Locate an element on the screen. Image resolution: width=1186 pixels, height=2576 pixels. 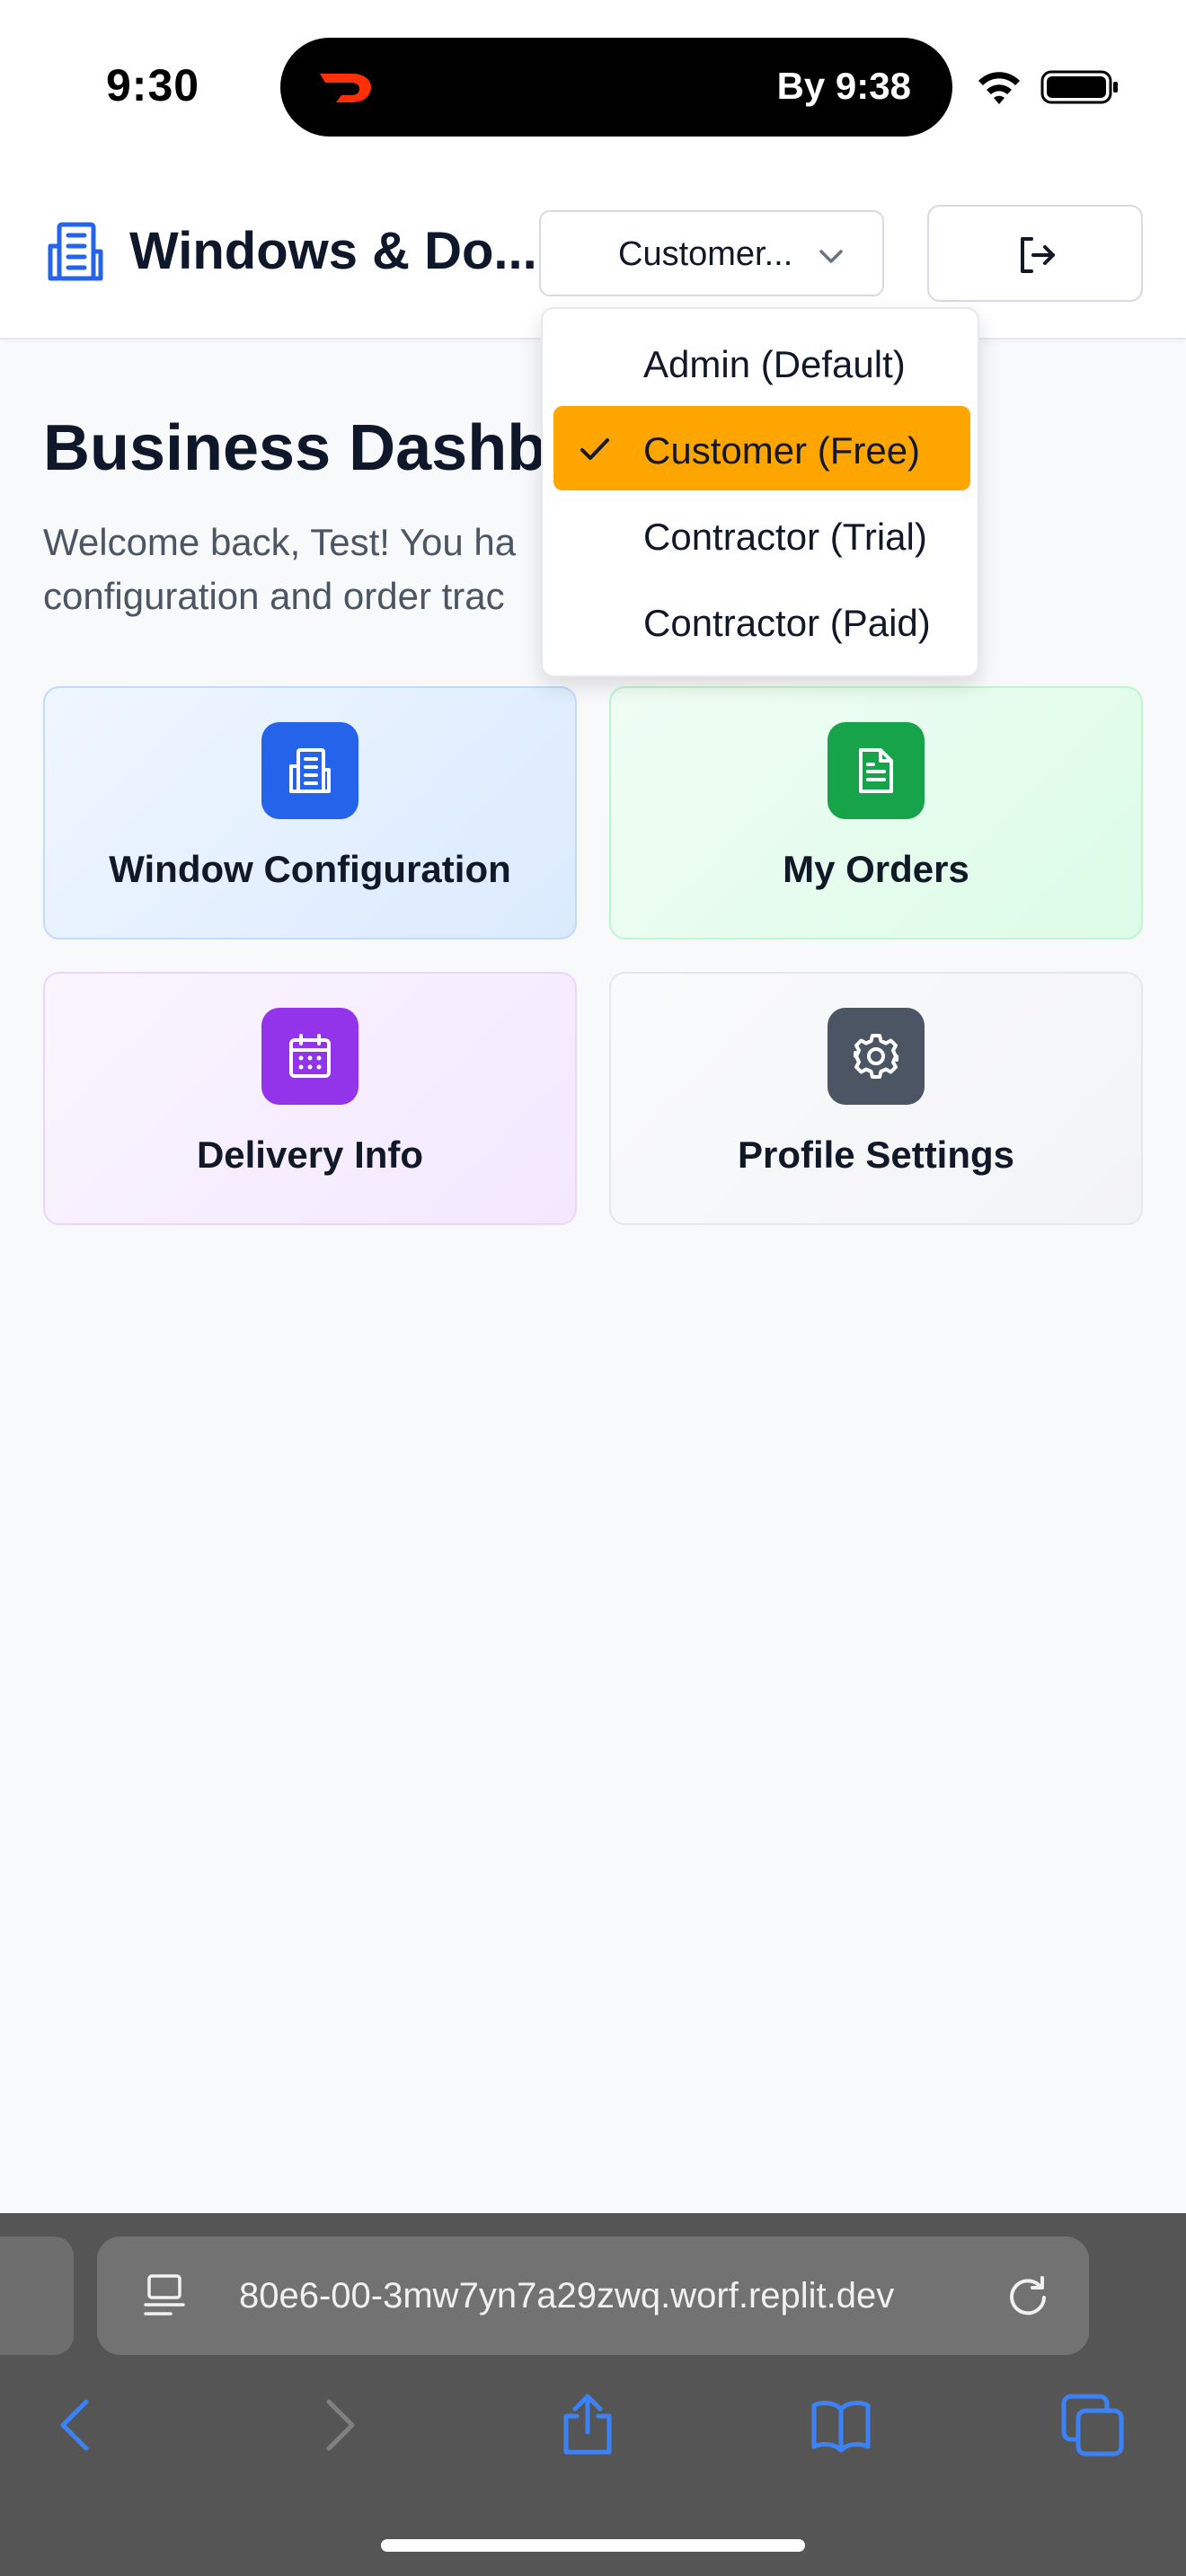
logout-icon is located at coordinates (1038, 255).